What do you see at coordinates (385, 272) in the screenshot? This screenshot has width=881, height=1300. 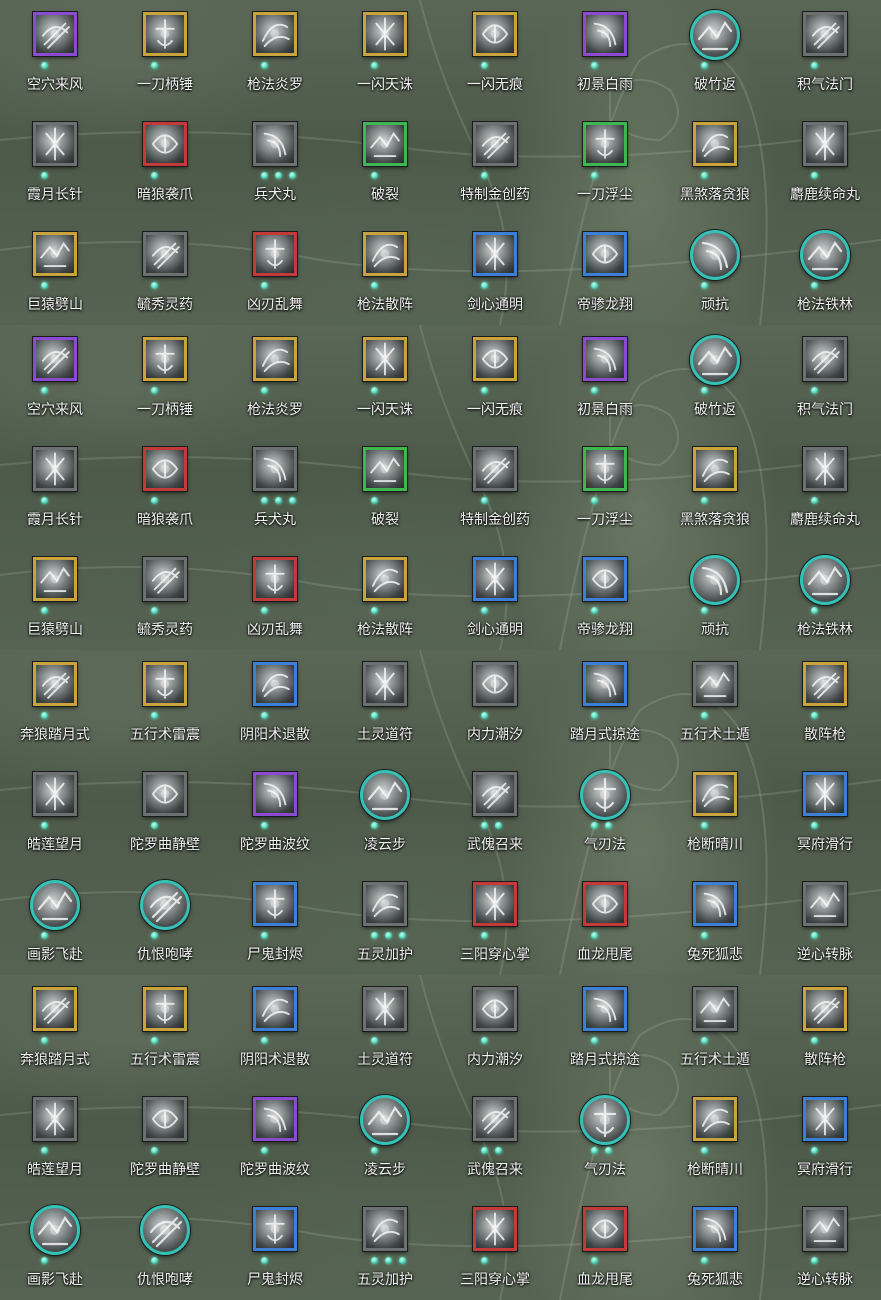 I see `skill-slot: 枪法散阵` at bounding box center [385, 272].